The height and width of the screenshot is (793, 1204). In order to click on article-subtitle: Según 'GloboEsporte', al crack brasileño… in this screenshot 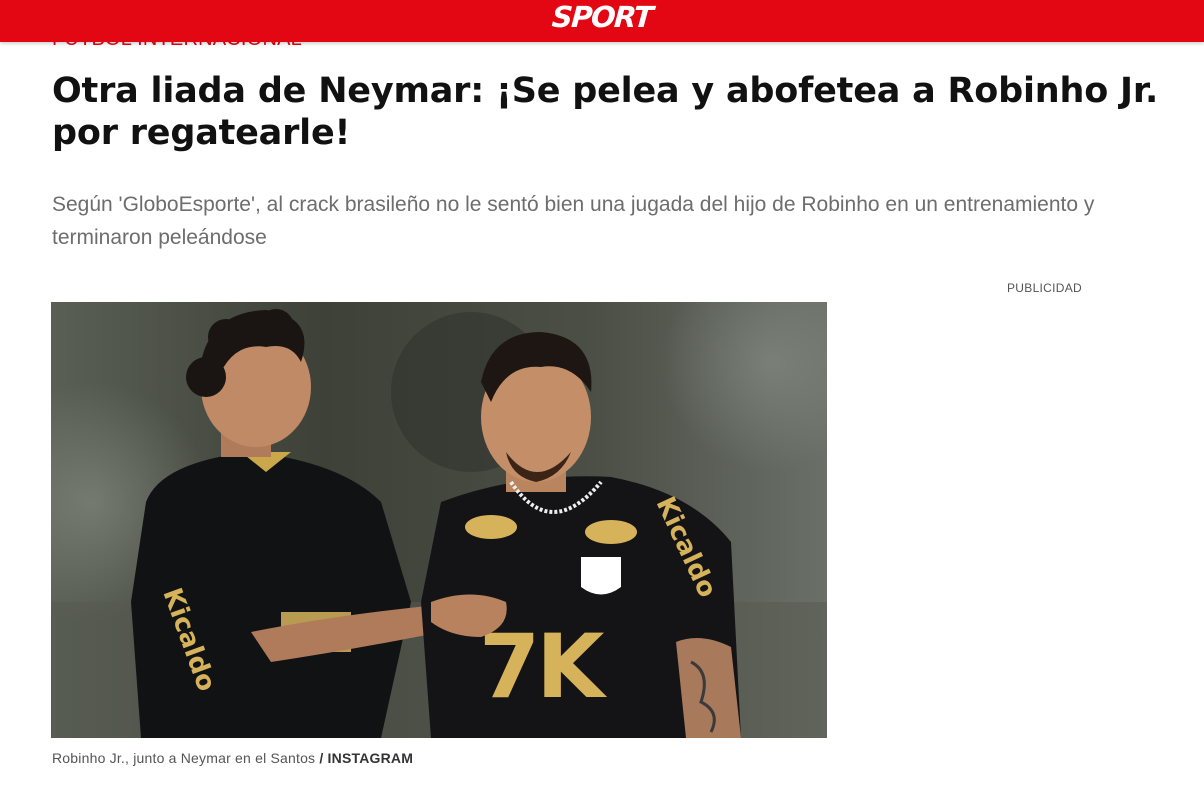, I will do `click(573, 221)`.